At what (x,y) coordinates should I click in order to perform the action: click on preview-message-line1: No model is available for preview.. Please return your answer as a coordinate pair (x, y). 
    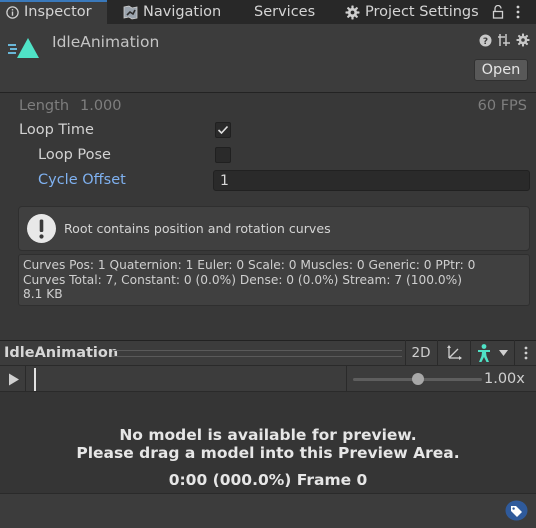
    Looking at the image, I should click on (268, 435).